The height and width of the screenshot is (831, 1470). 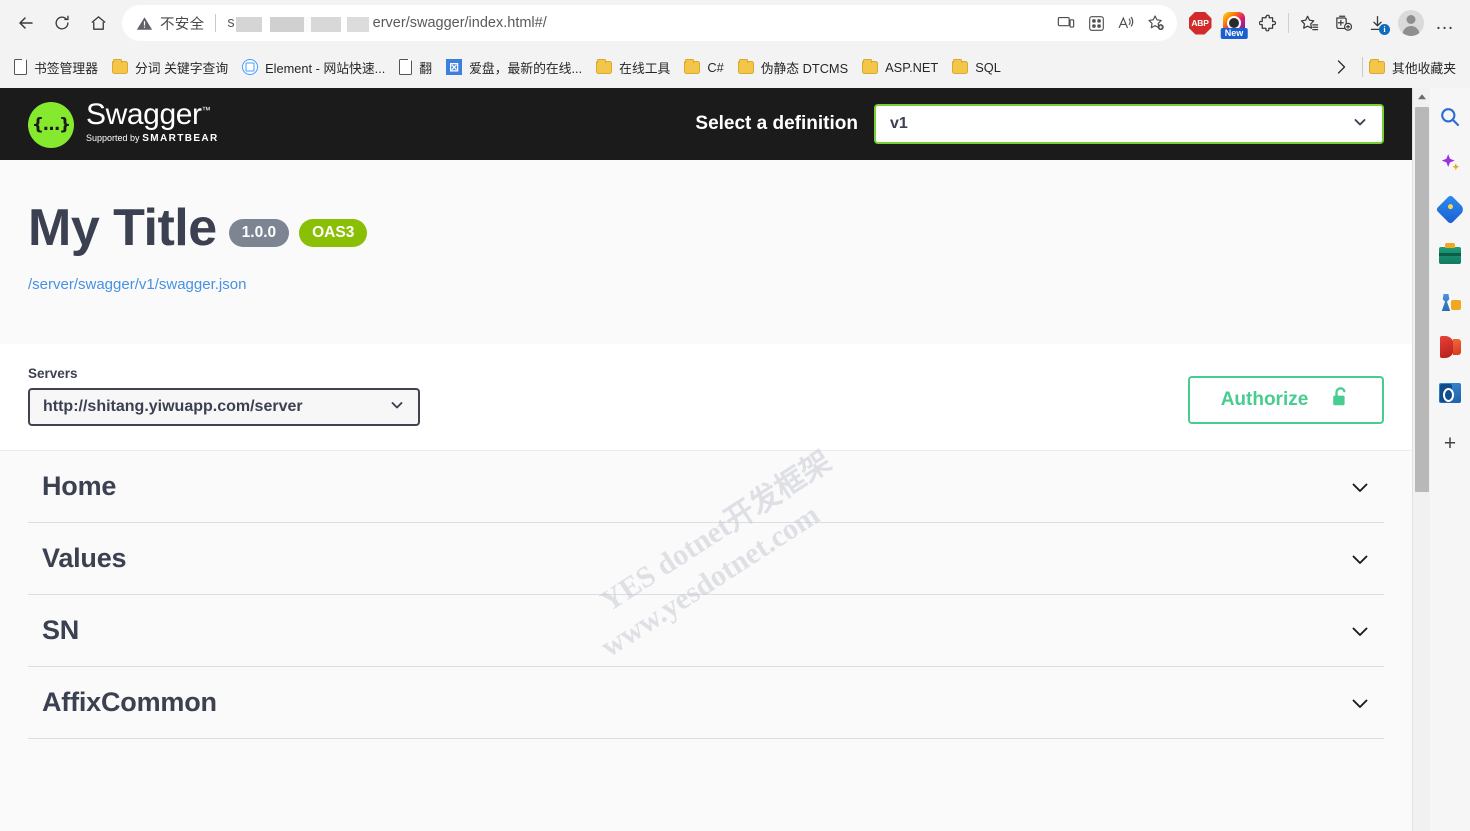 What do you see at coordinates (170, 67) in the screenshot?
I see `bookmark-item-1: 分词 关键字查询` at bounding box center [170, 67].